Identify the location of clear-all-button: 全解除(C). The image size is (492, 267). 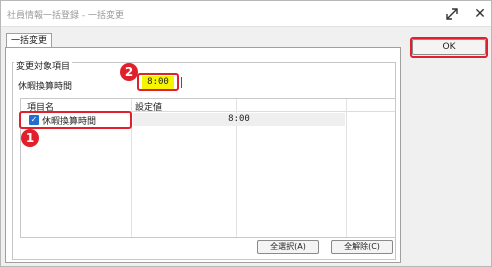
(362, 247).